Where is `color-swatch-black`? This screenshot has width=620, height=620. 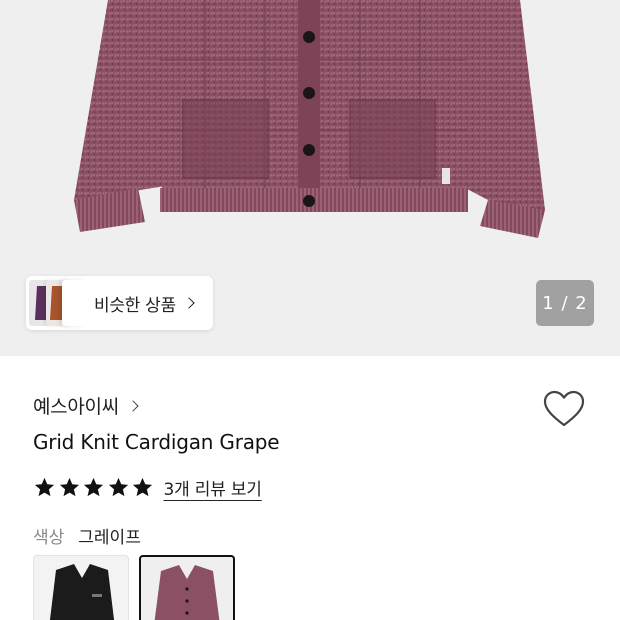 color-swatch-black is located at coordinates (81, 587).